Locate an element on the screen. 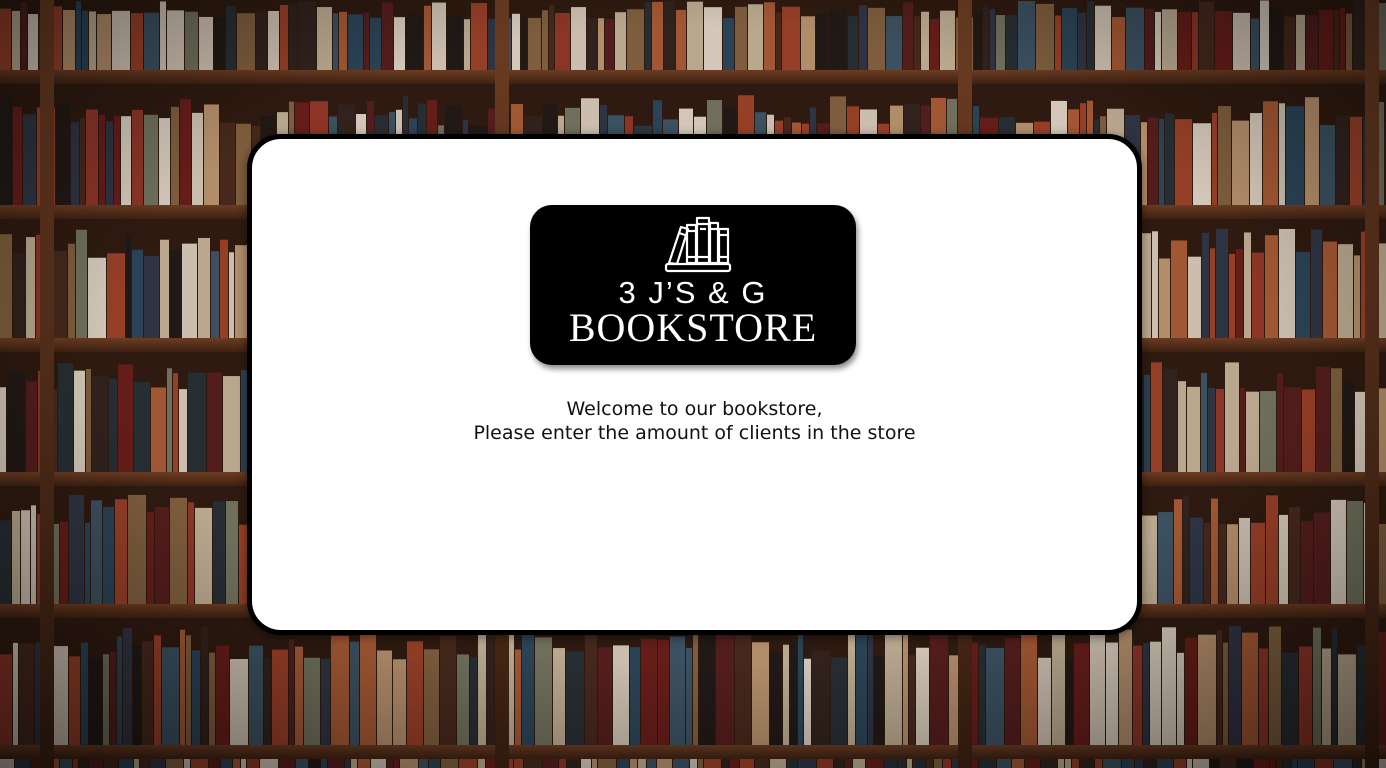 The image size is (1386, 768). books-icon is located at coordinates (698, 244).